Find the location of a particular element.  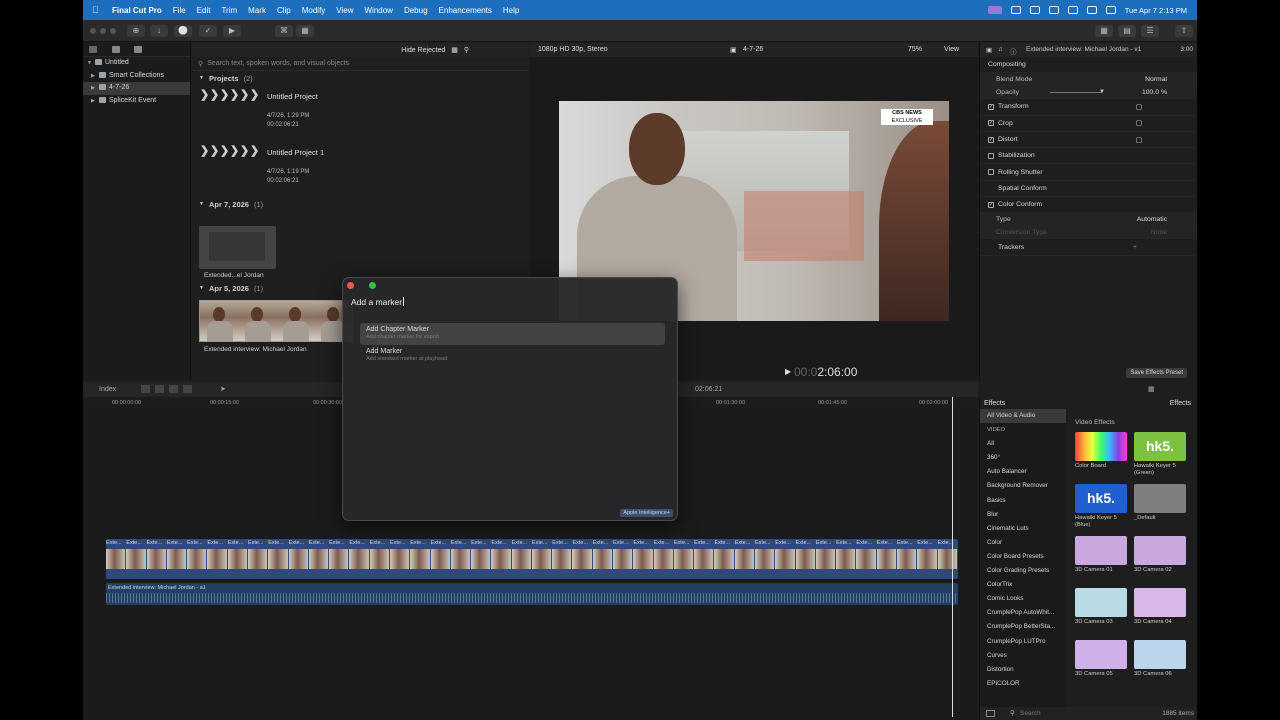

crop-onscreen-icon: ▢ is located at coordinates (1139, 123).